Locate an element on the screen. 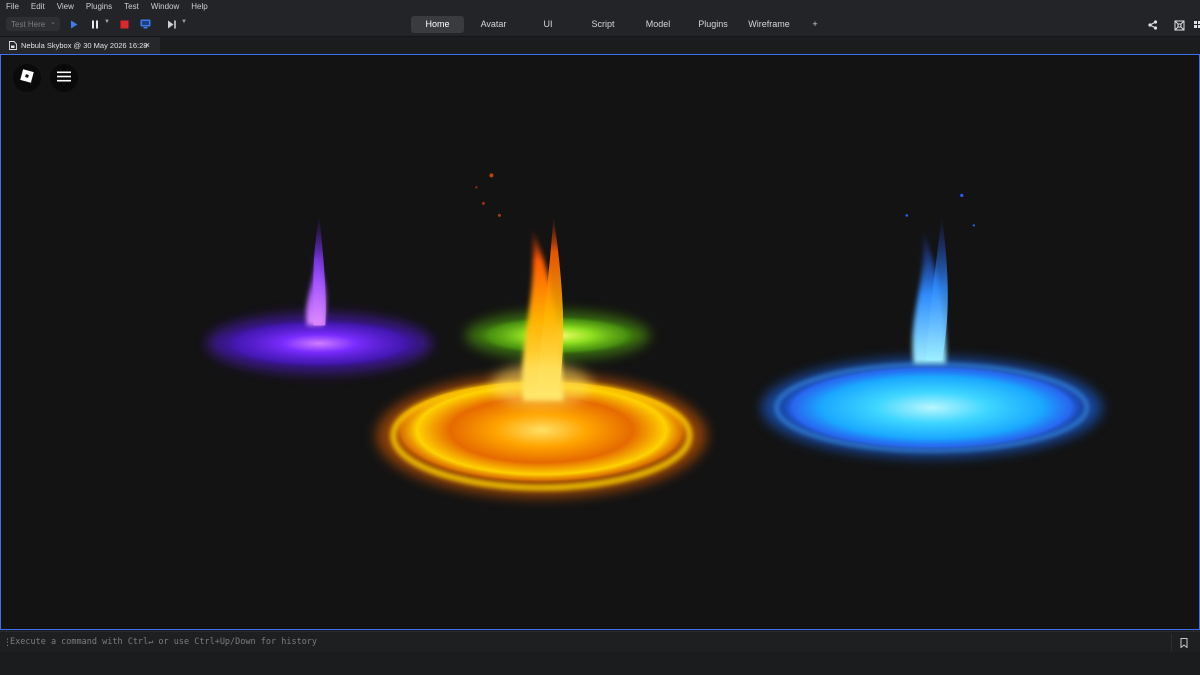 The width and height of the screenshot is (1200, 675). test-mode-select: Test Here ⌄ is located at coordinates (33, 24).